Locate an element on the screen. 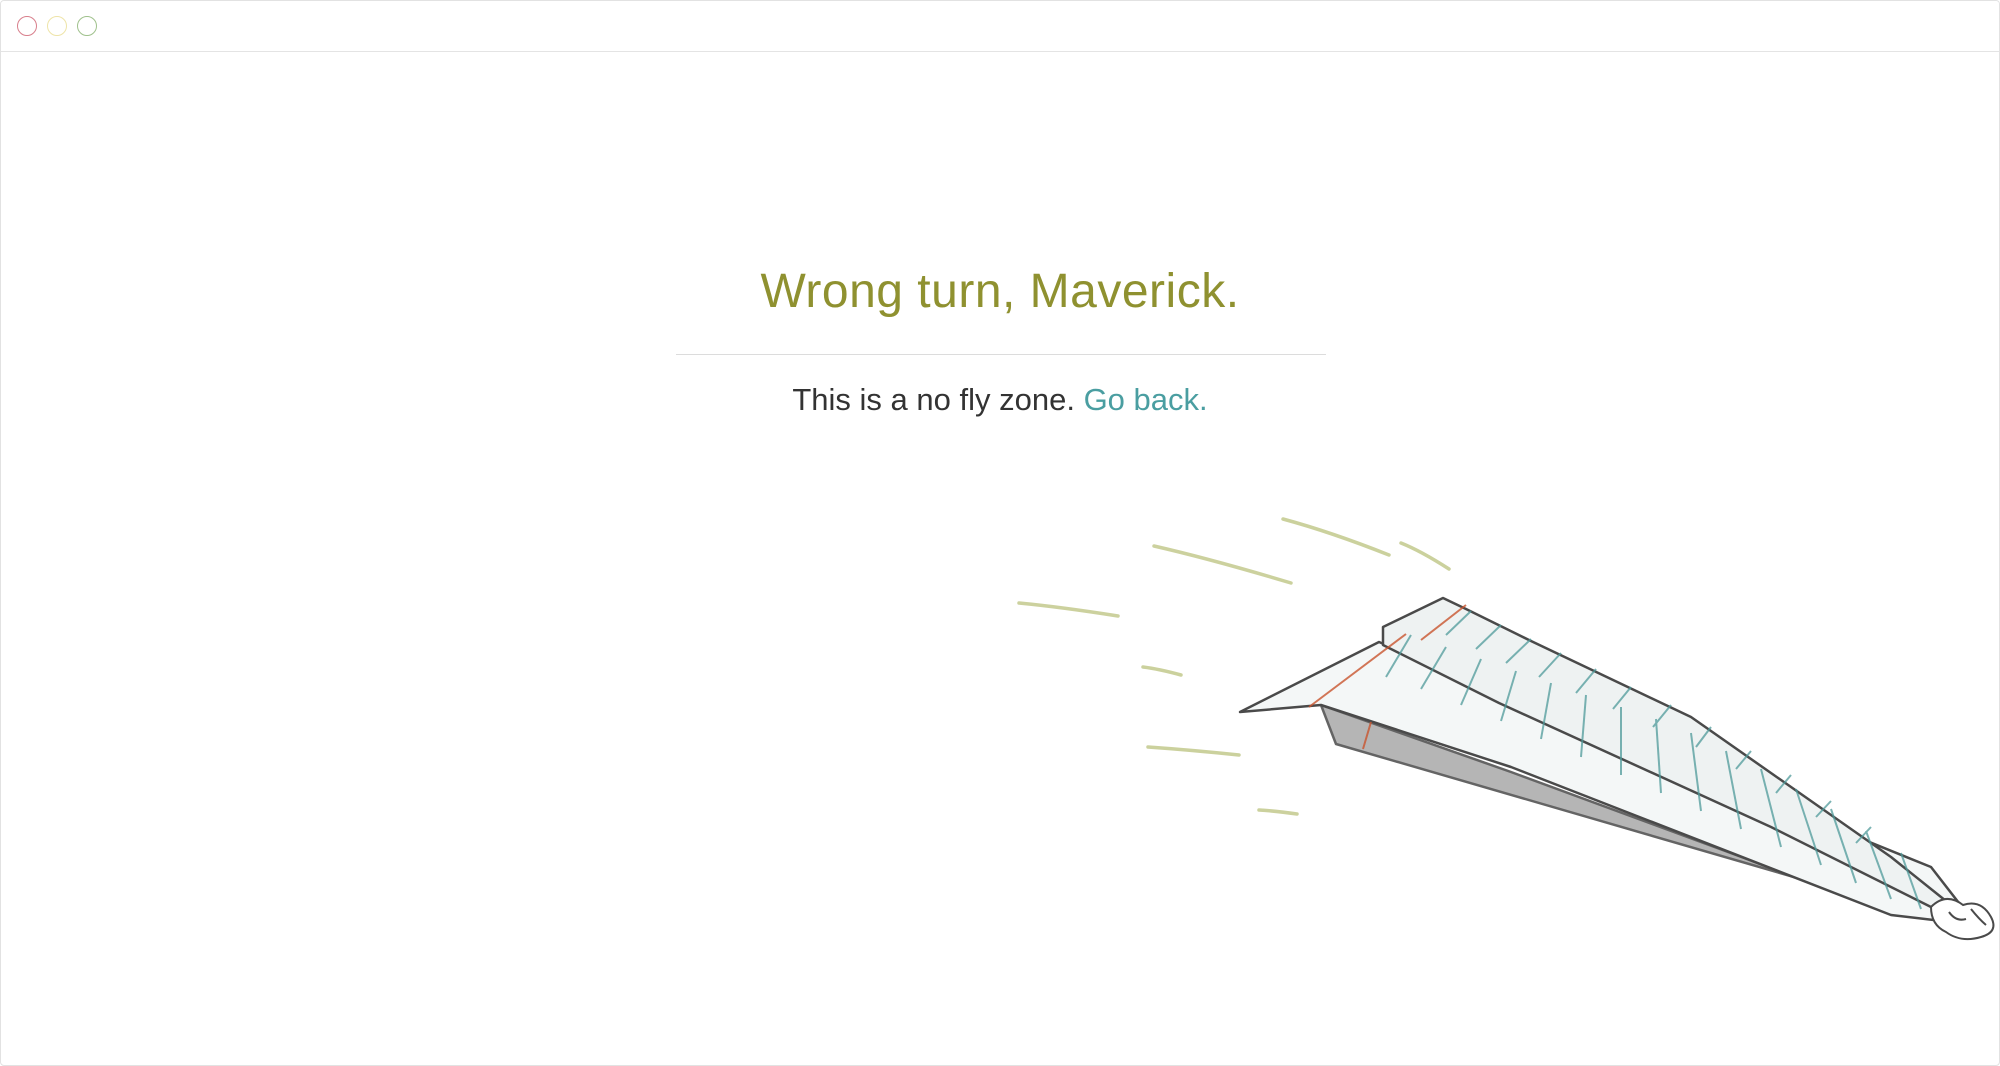 The image size is (2000, 1066). close-window-button is located at coordinates (27, 26).